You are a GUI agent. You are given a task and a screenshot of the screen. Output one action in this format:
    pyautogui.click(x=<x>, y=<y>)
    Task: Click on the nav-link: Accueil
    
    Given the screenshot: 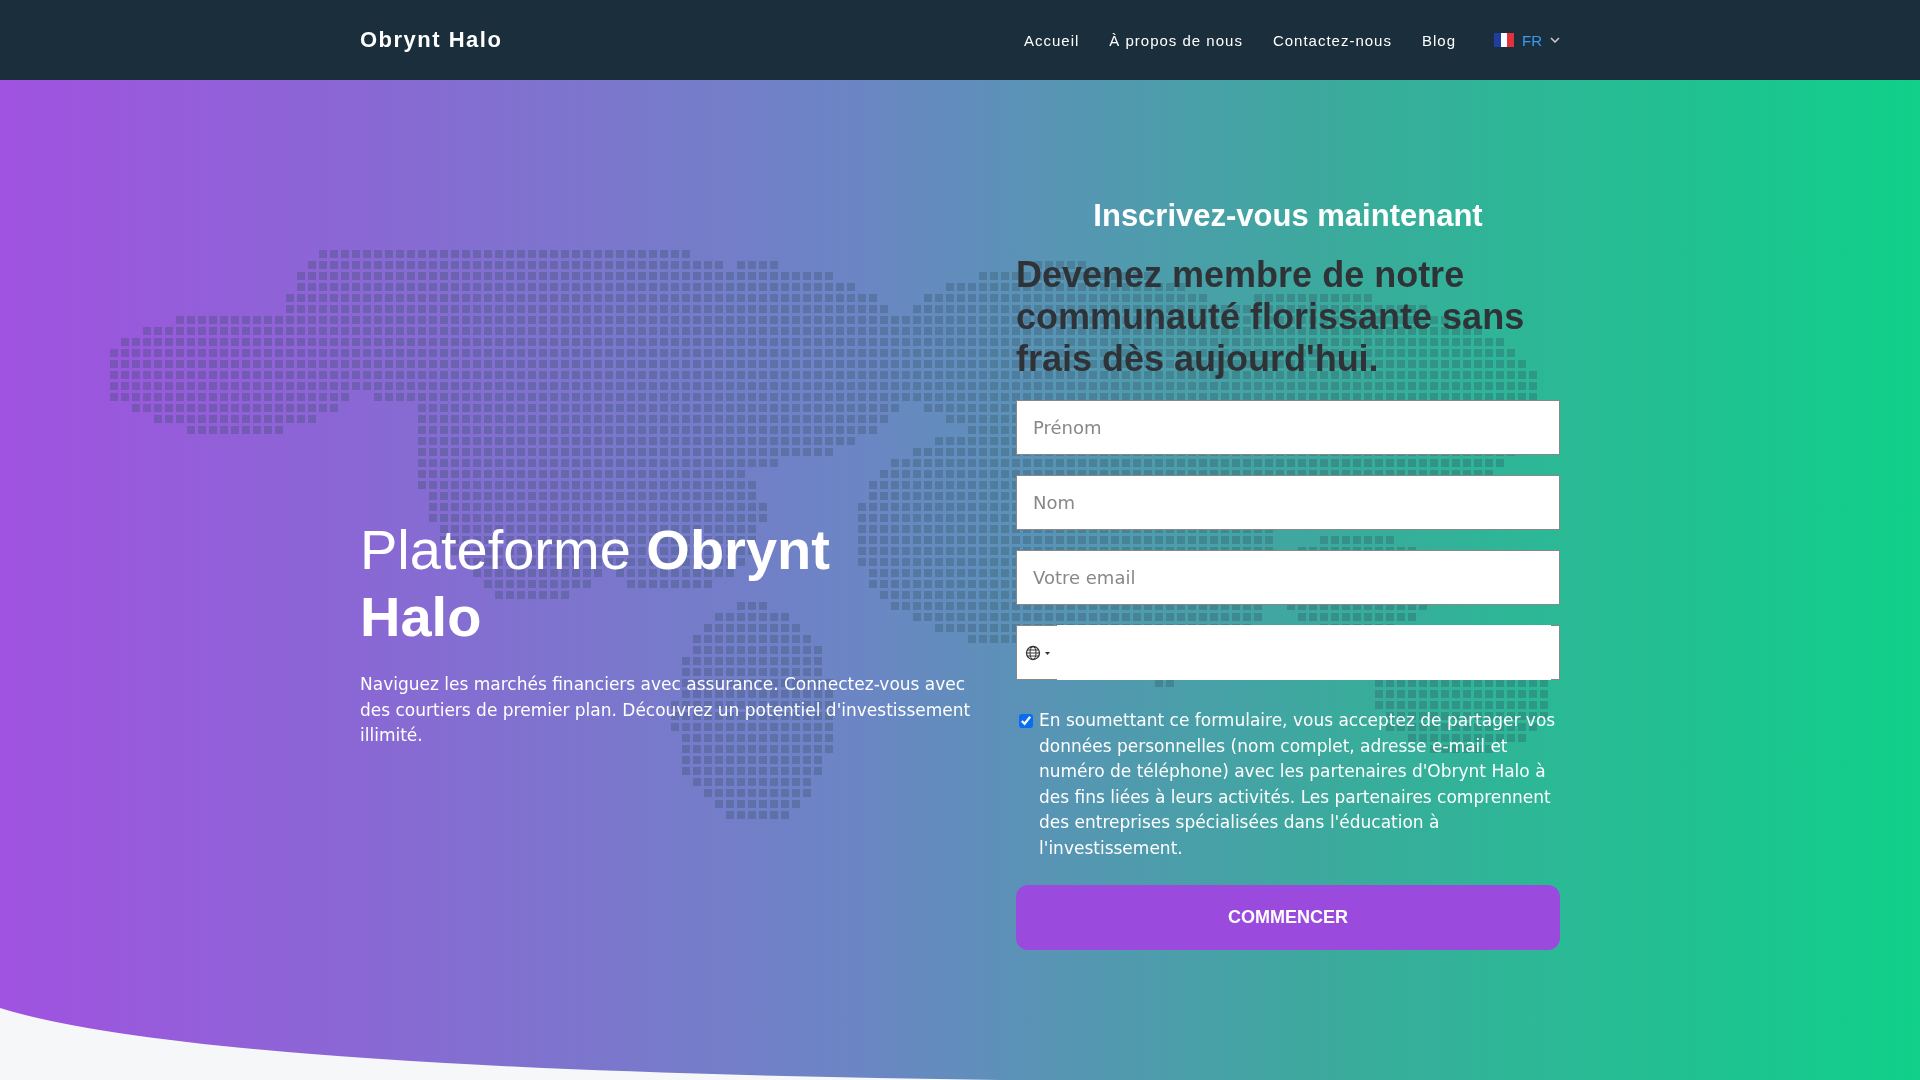 What is the action you would take?
    pyautogui.click(x=1051, y=40)
    